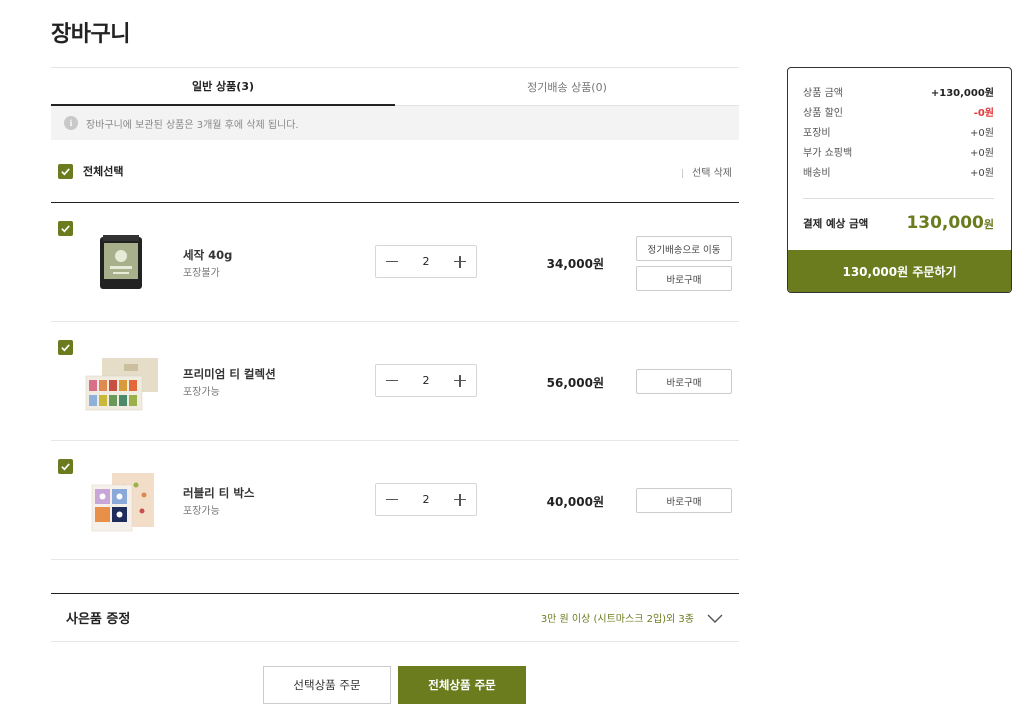 The width and height of the screenshot is (1032, 724). What do you see at coordinates (817, 173) in the screenshot?
I see `summary-label: 배송비` at bounding box center [817, 173].